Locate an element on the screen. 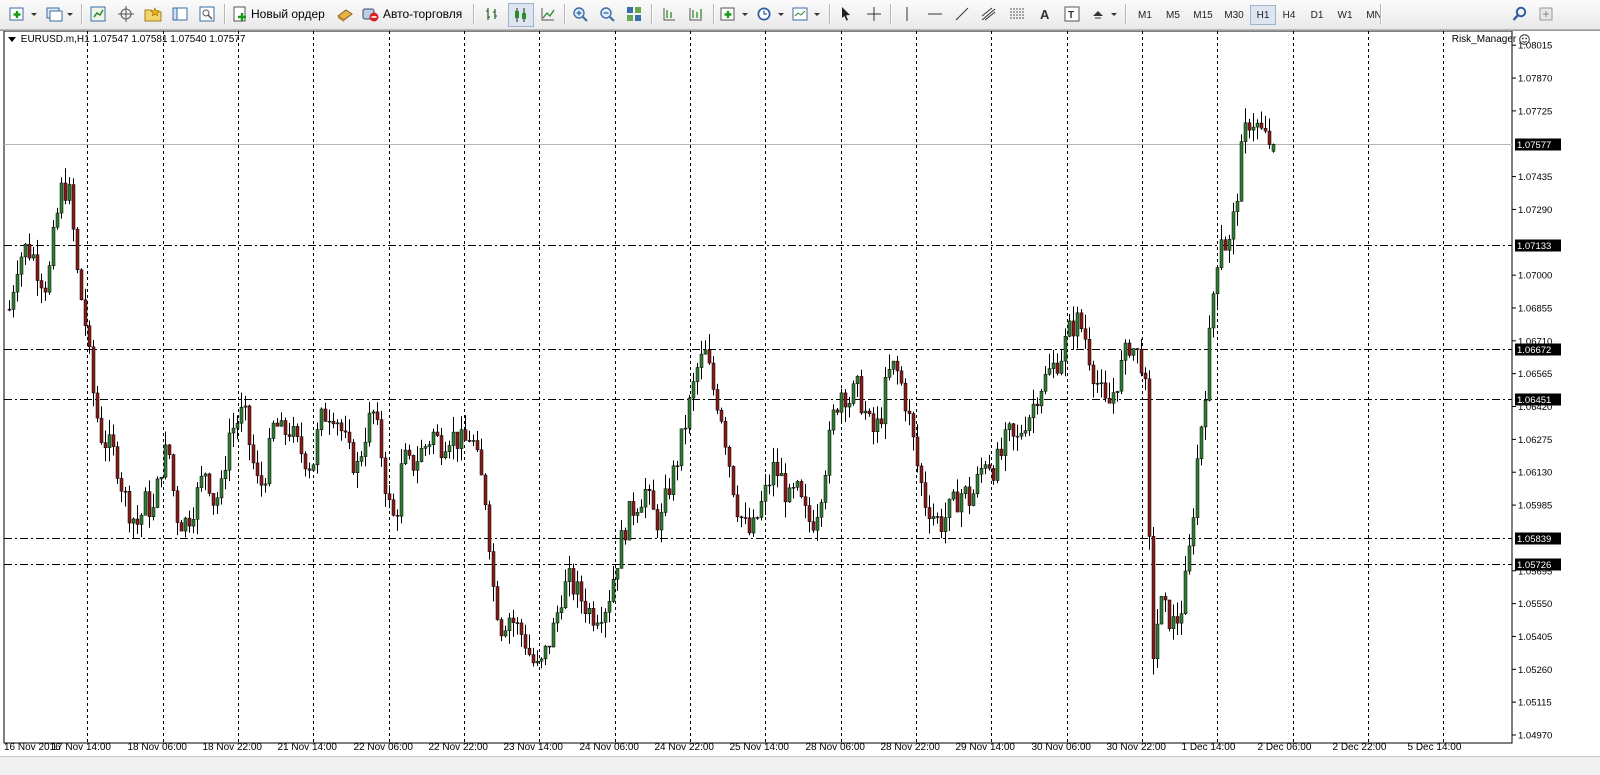 The width and height of the screenshot is (1600, 775). crosshair-button is located at coordinates (874, 14).